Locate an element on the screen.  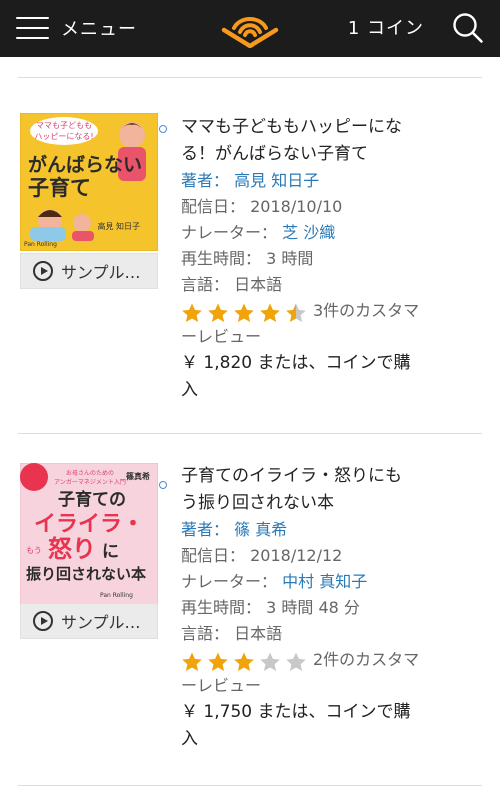
svg-text: 篠真希 is located at coordinates (138, 476).